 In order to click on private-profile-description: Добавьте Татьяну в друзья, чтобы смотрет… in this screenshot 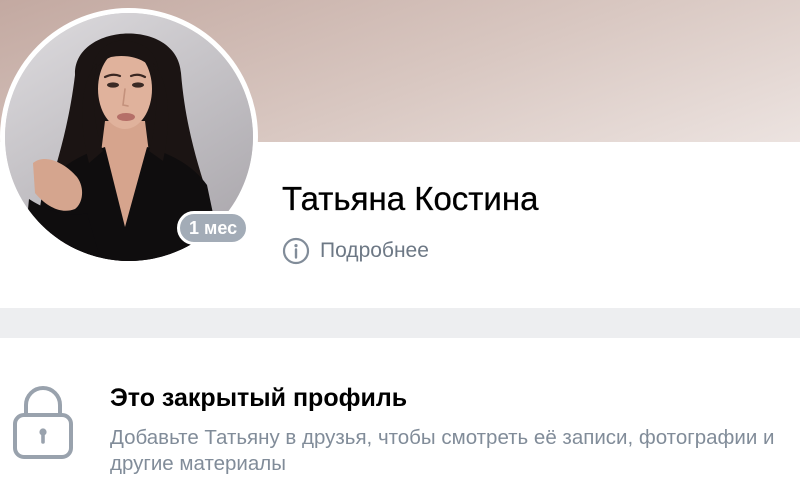, I will do `click(442, 450)`.